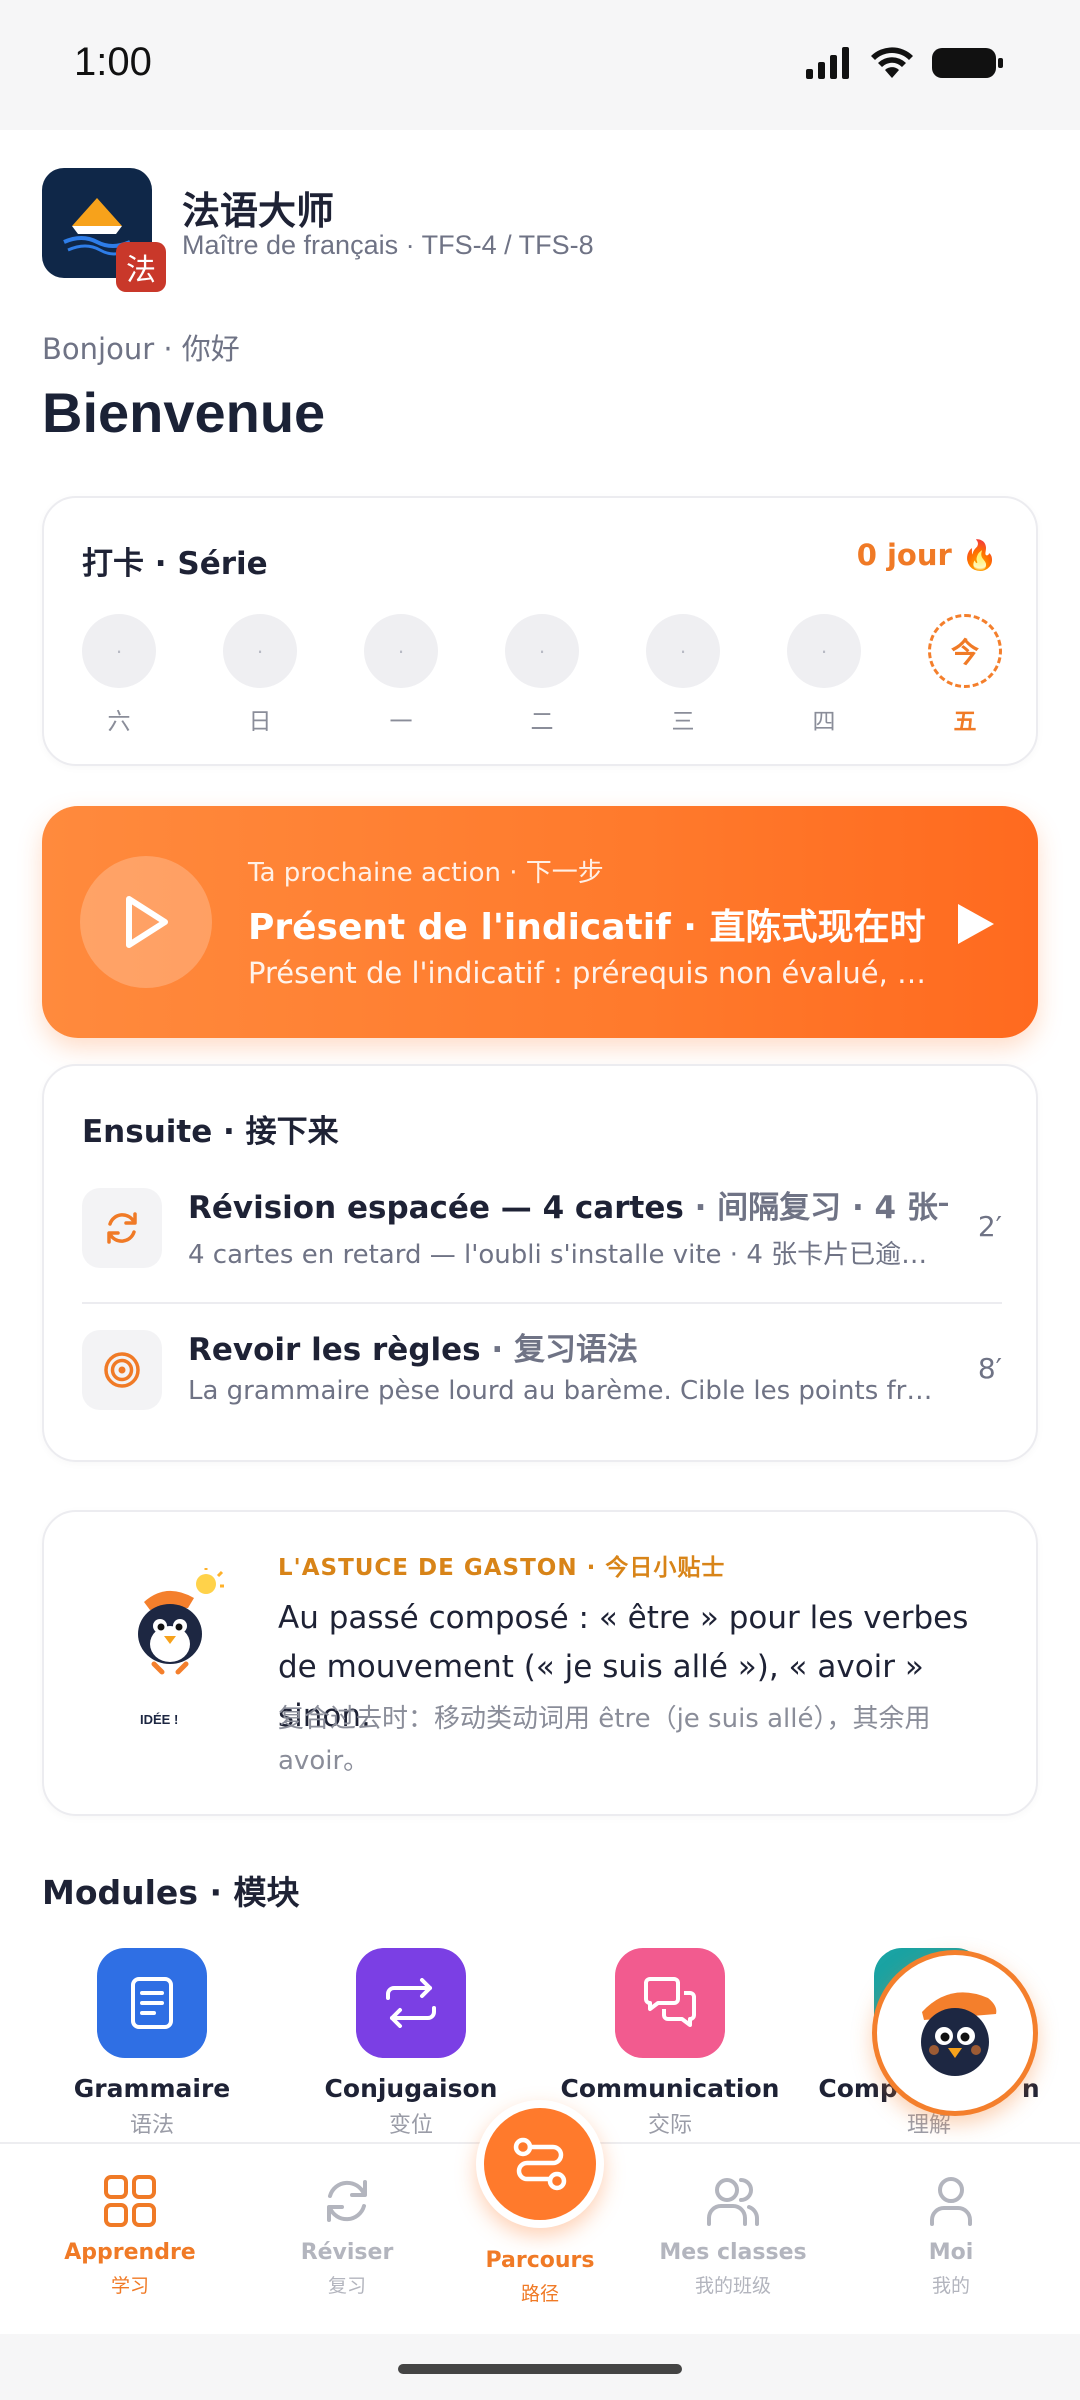 This screenshot has width=1080, height=2400. What do you see at coordinates (539, 2294) in the screenshot?
I see `tab-sub: 路径` at bounding box center [539, 2294].